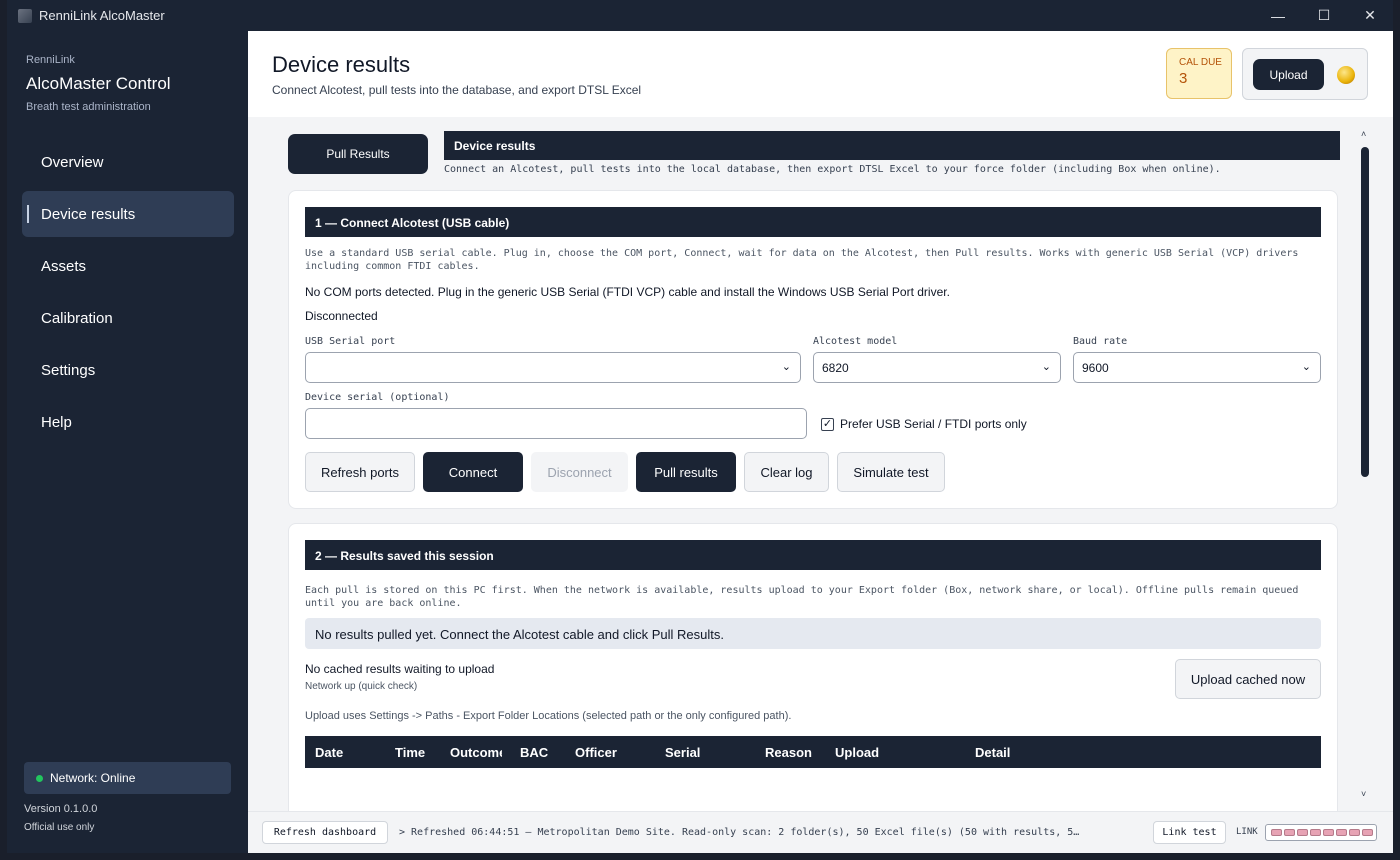 This screenshot has height=860, width=1400. What do you see at coordinates (350, 341) in the screenshot?
I see `port-label: USB Serial port` at bounding box center [350, 341].